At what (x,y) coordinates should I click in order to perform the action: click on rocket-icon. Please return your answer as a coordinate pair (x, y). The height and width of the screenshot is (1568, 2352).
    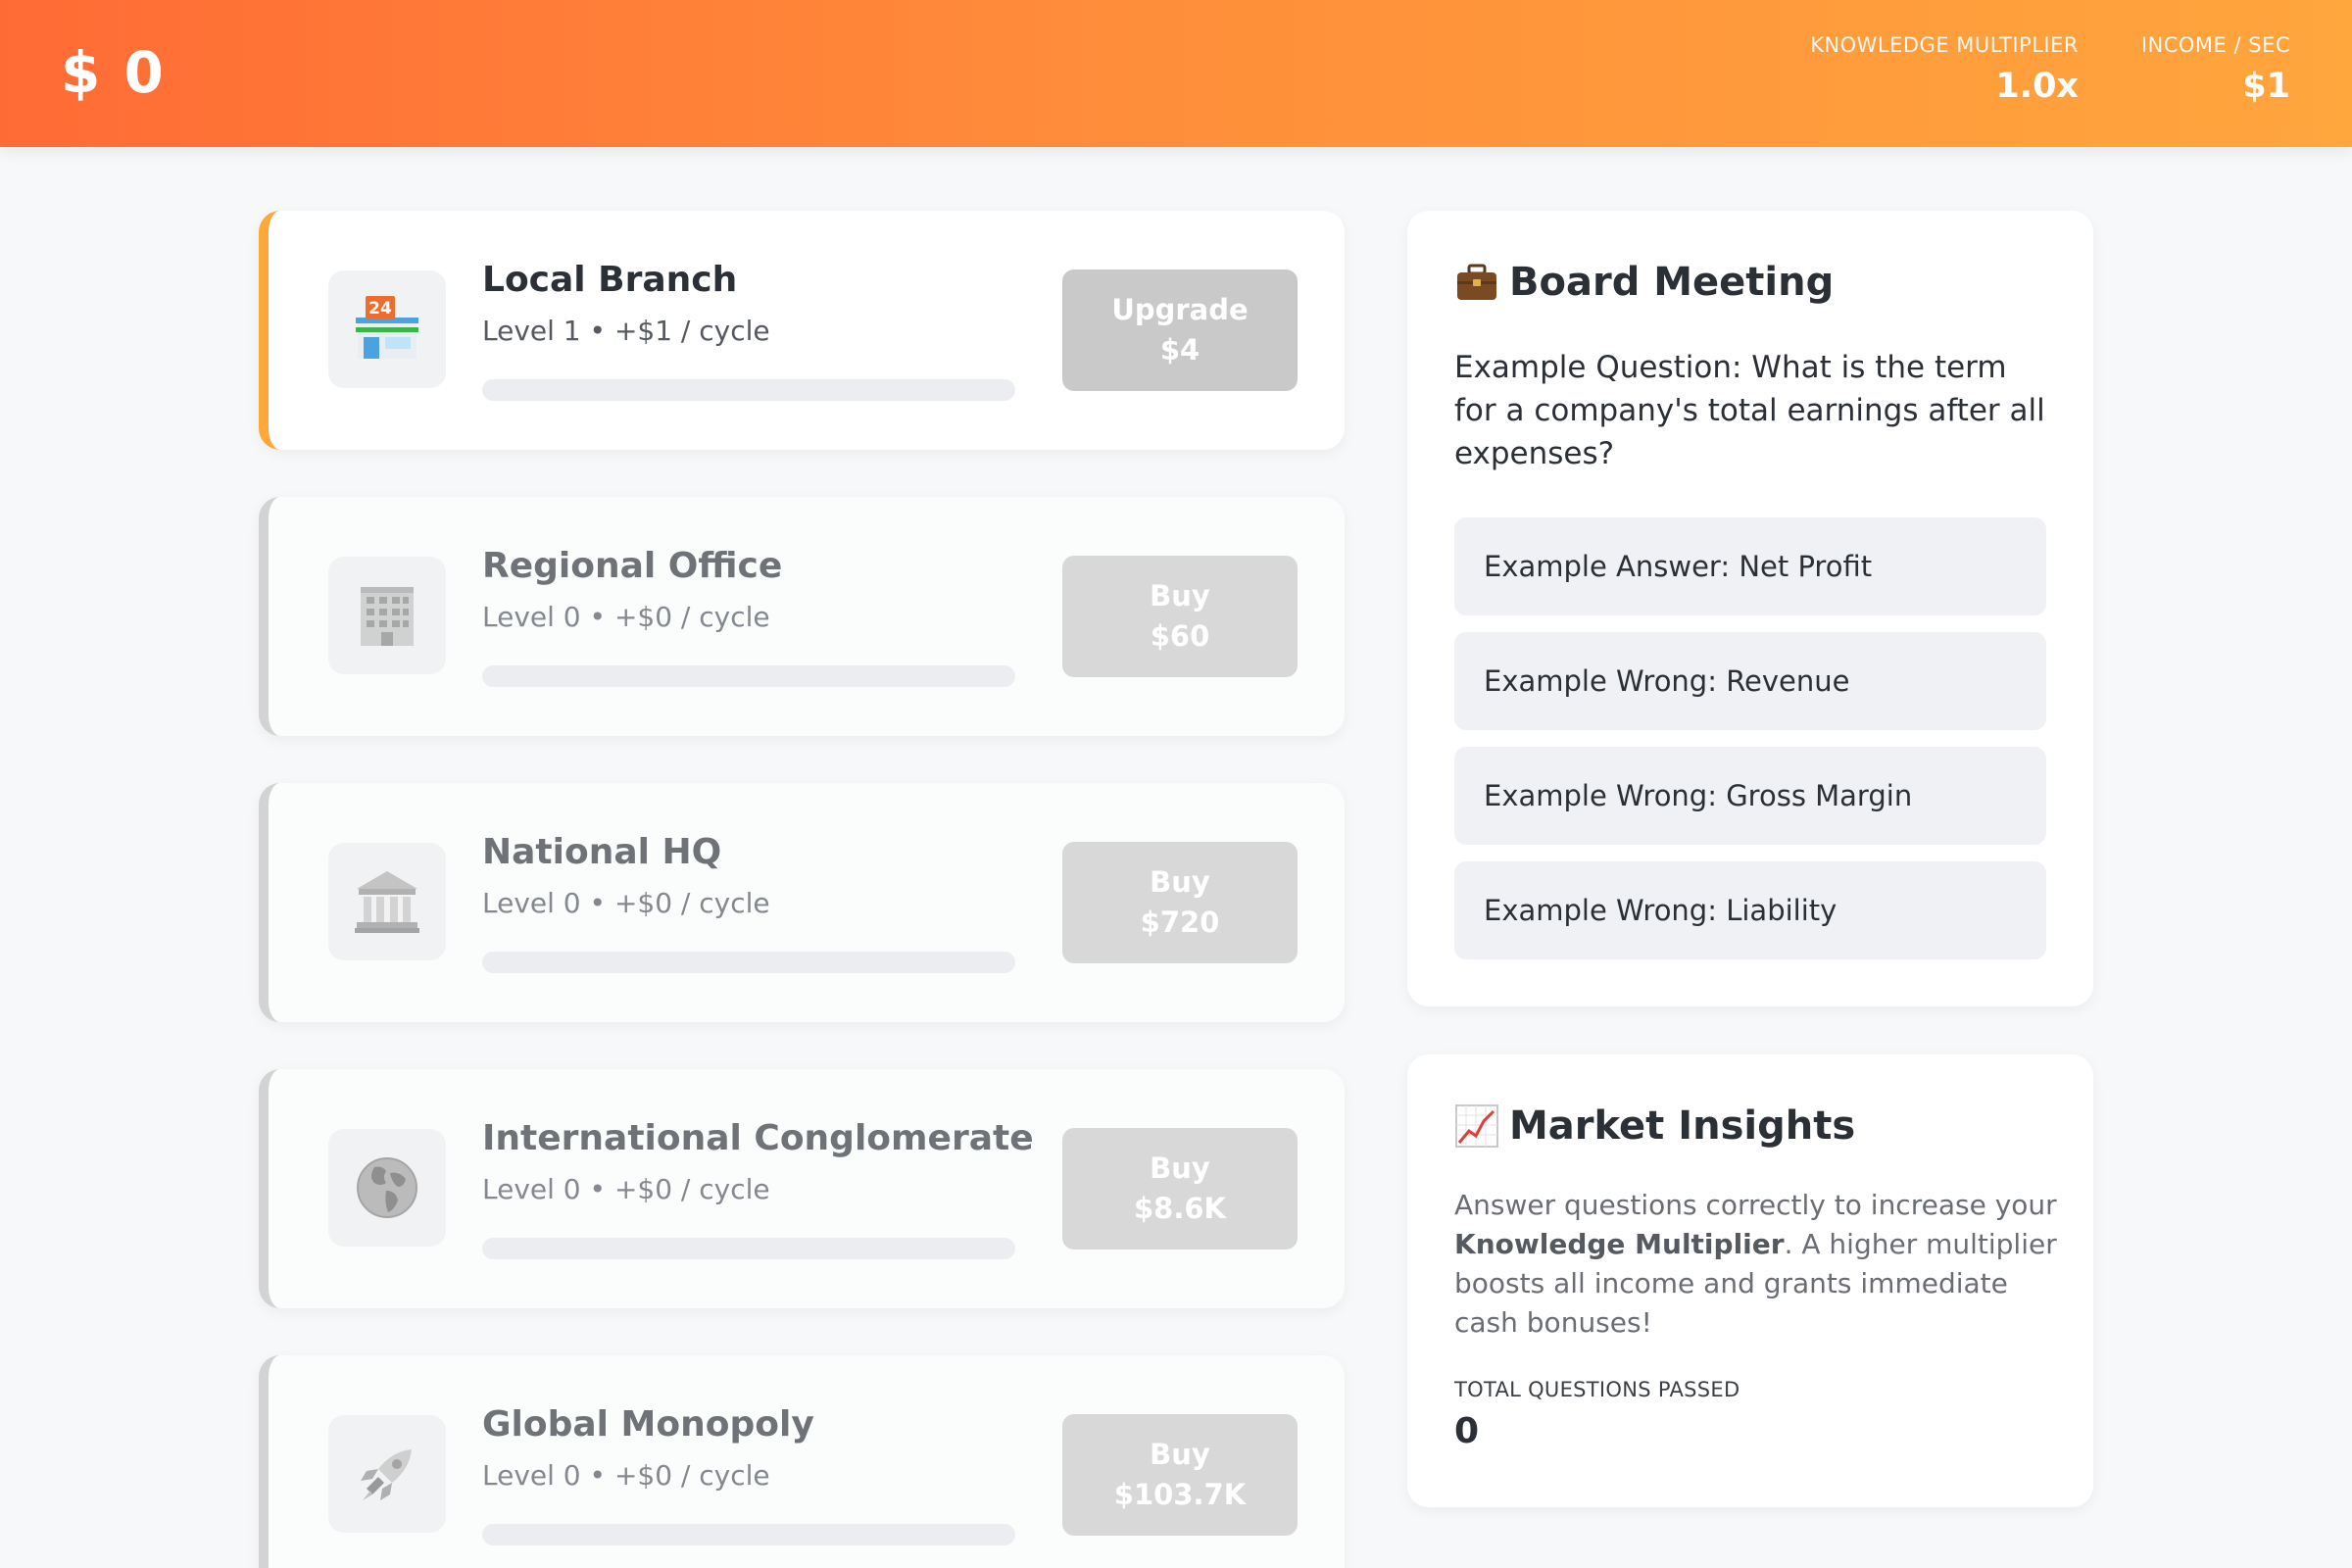
    Looking at the image, I should click on (387, 1474).